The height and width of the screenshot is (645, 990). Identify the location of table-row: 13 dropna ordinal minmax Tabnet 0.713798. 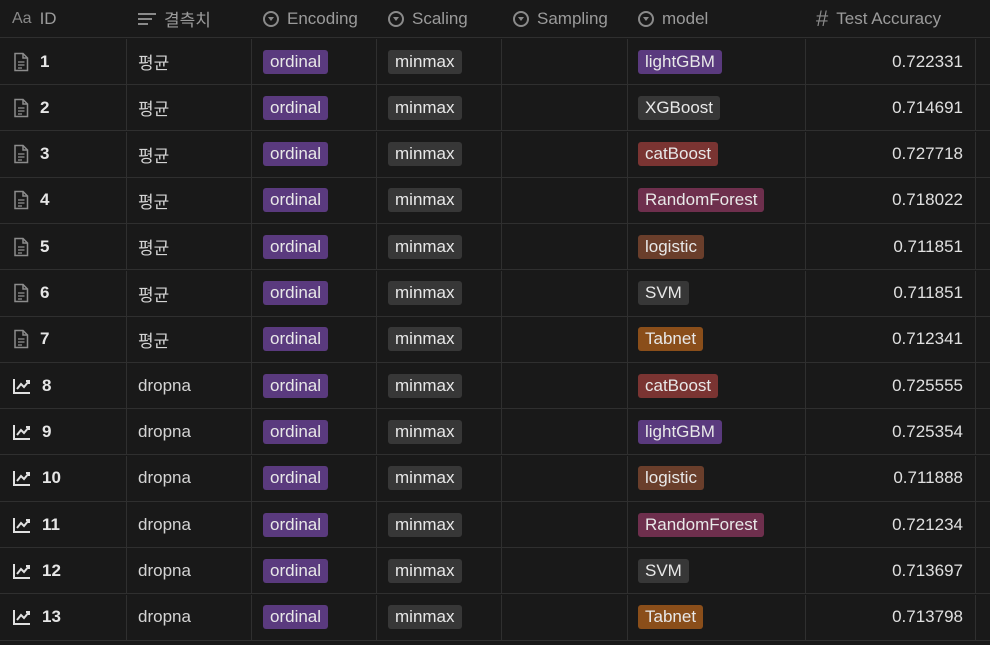
(495, 617).